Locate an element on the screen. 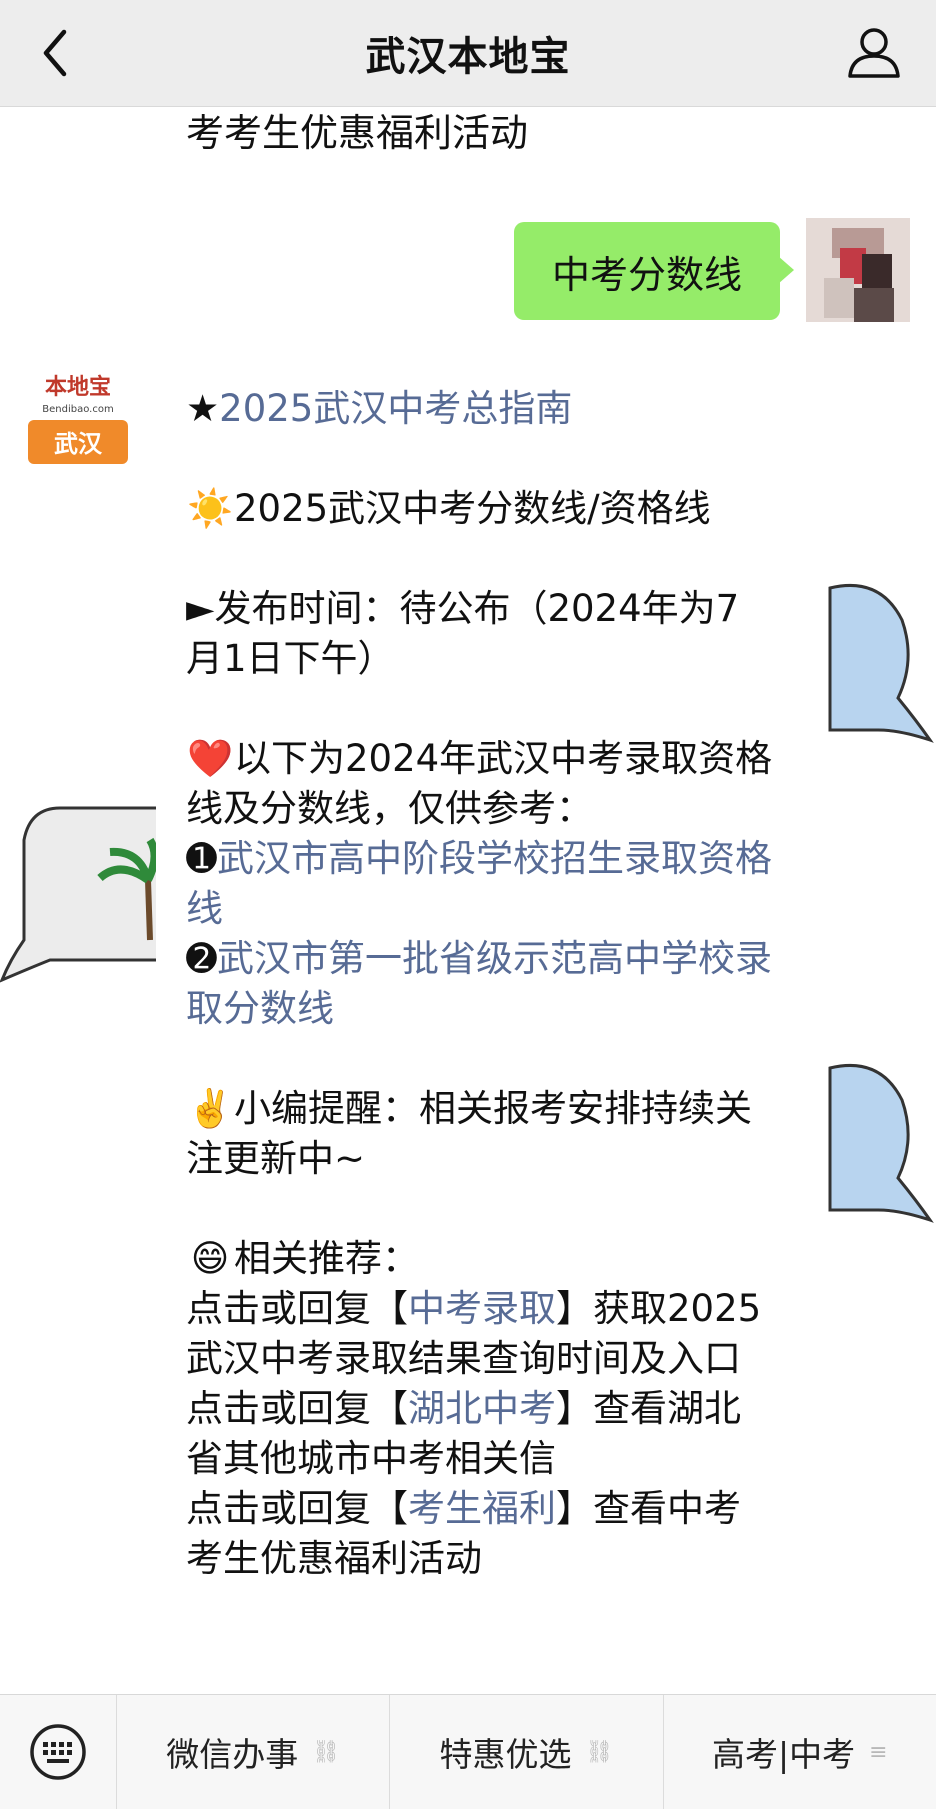 The width and height of the screenshot is (936, 1809). rec-hubei-link: 湖北中考 is located at coordinates (482, 1408).